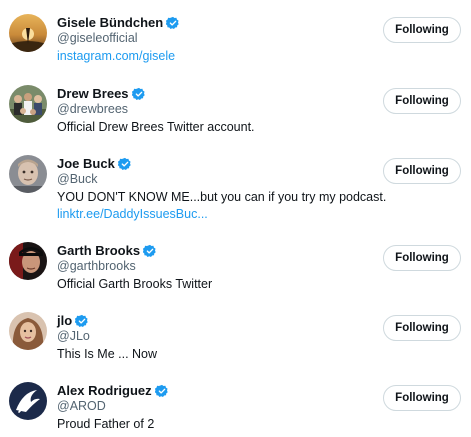 The width and height of the screenshot is (471, 437). Describe the element at coordinates (77, 179) in the screenshot. I see `user-handle: @Buck` at that location.